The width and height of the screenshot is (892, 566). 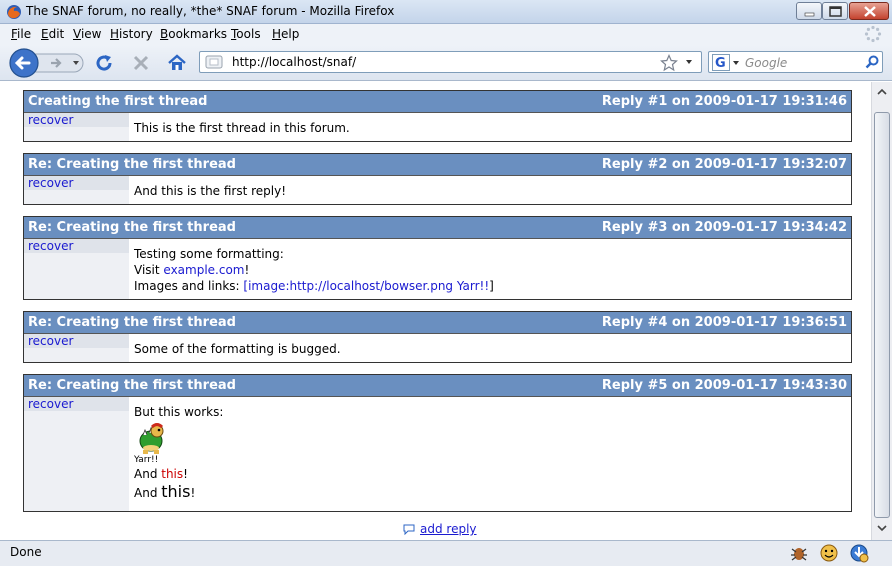 What do you see at coordinates (368, 286) in the screenshot?
I see `image-link: image:http://localhost/bowser.png Yarr!!` at bounding box center [368, 286].